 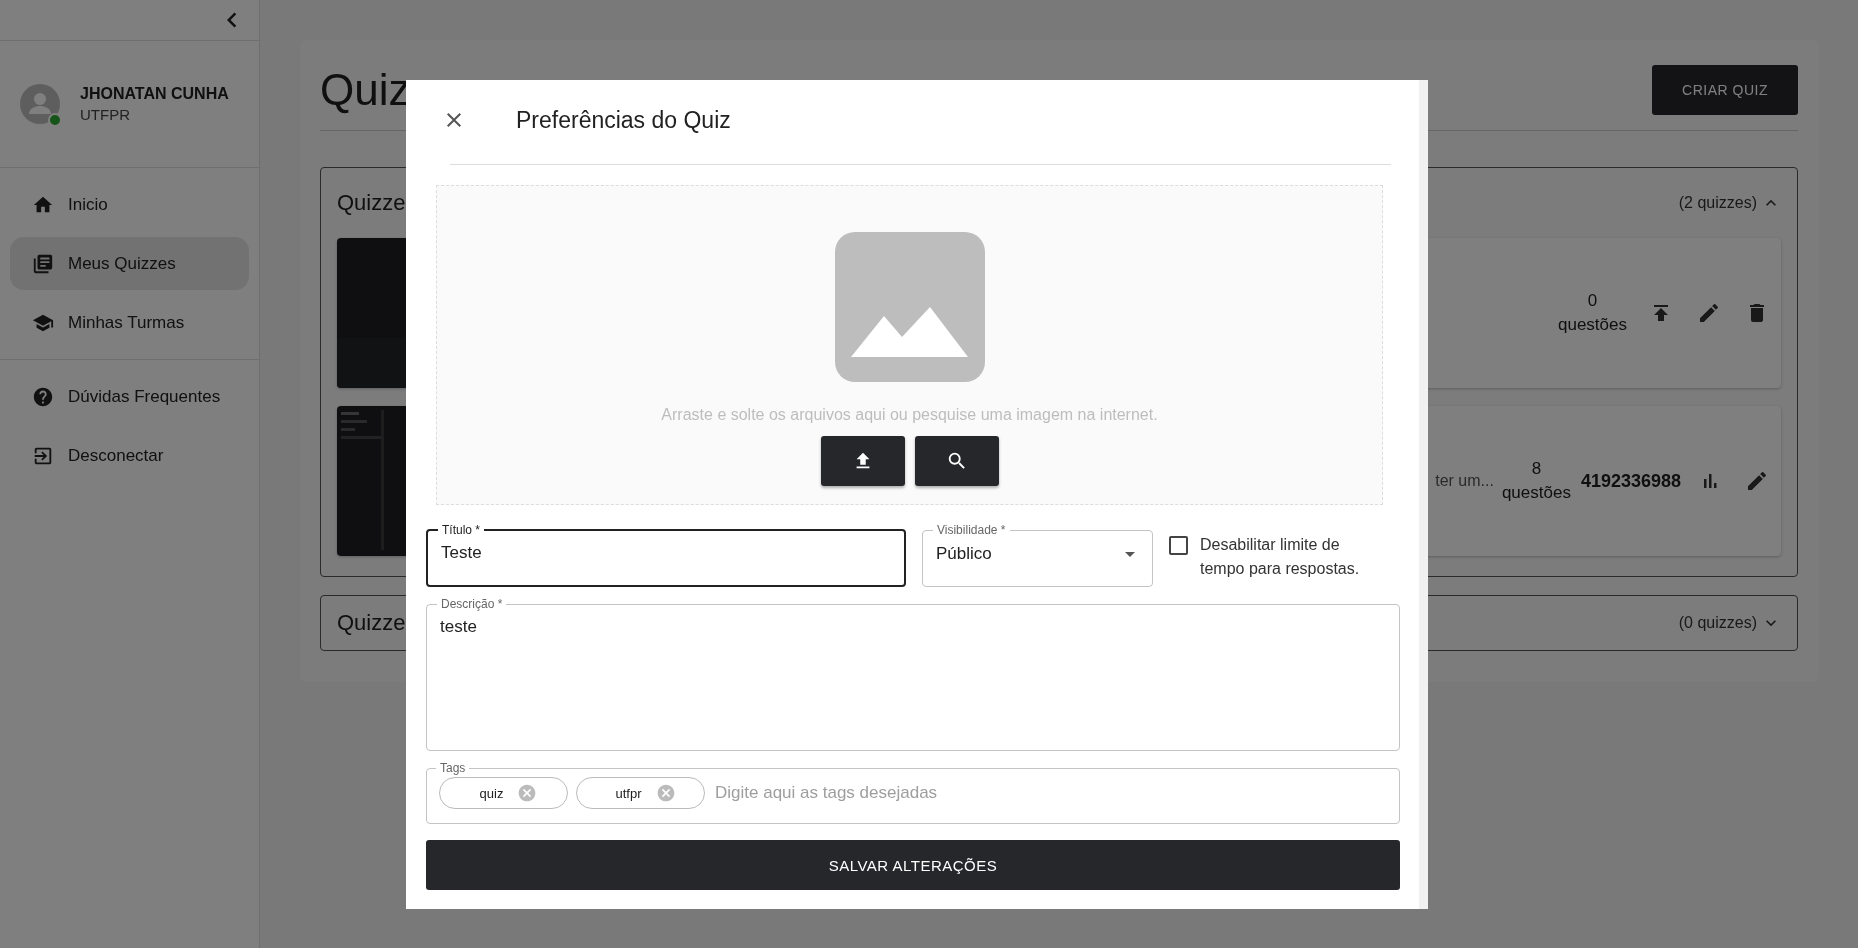 I want to click on title-input: Teste, so click(x=666, y=553).